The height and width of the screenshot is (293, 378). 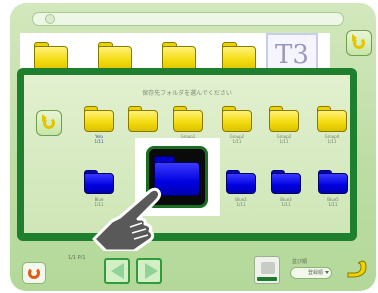 I want to click on home-button, so click(x=34, y=273).